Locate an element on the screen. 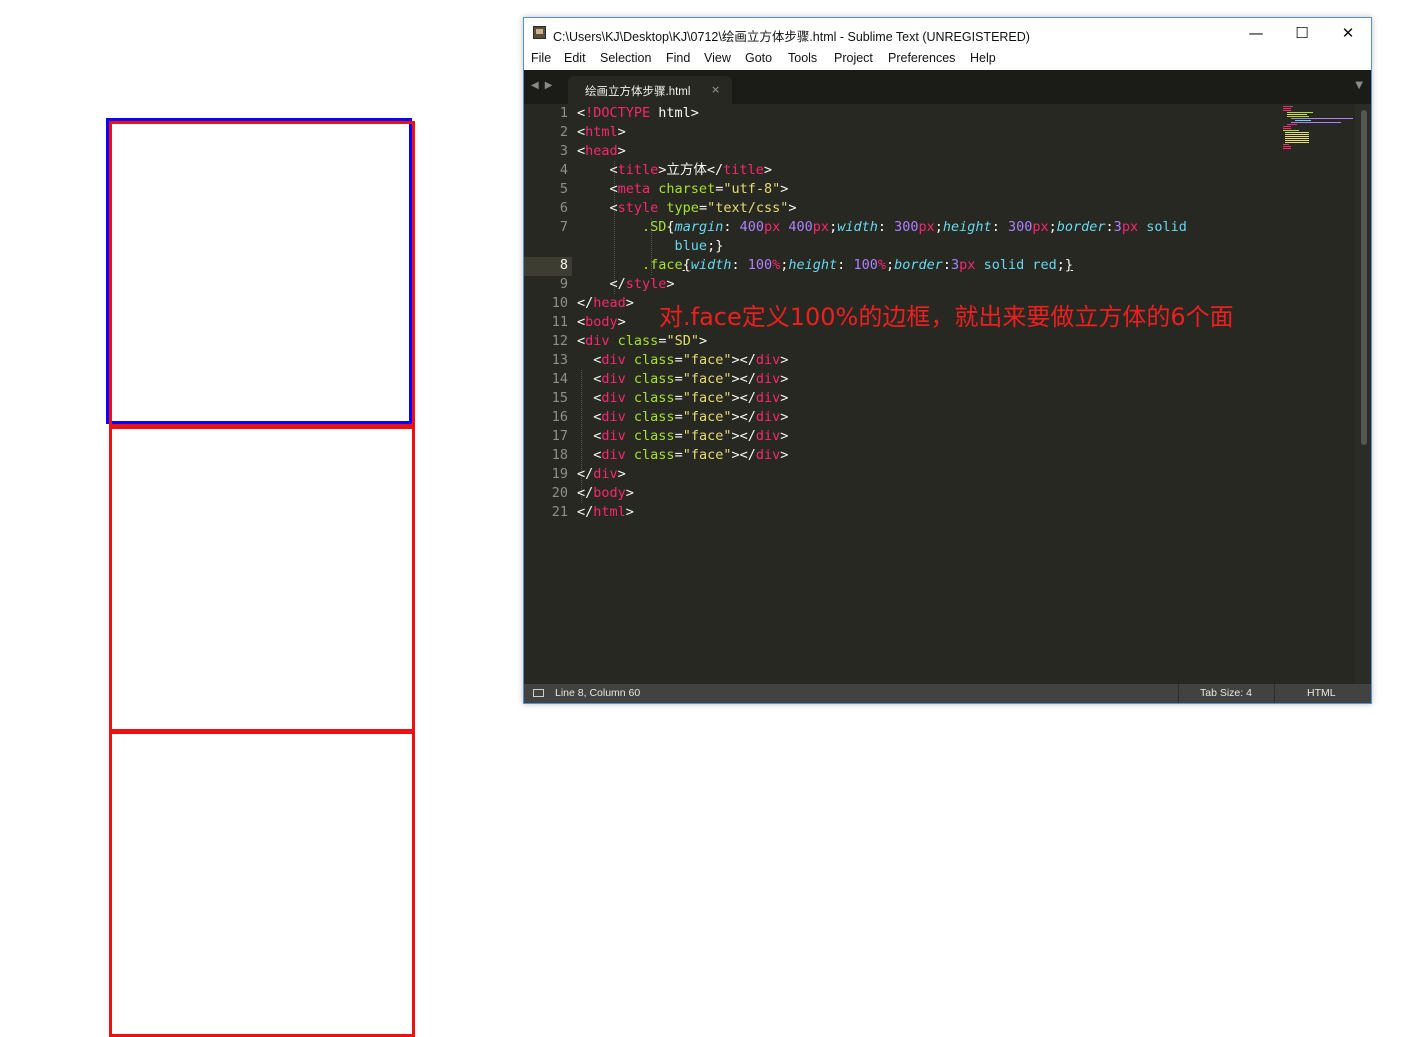 This screenshot has height=1037, width=1419. code-line: <title>立方体</title> is located at coordinates (674, 170).